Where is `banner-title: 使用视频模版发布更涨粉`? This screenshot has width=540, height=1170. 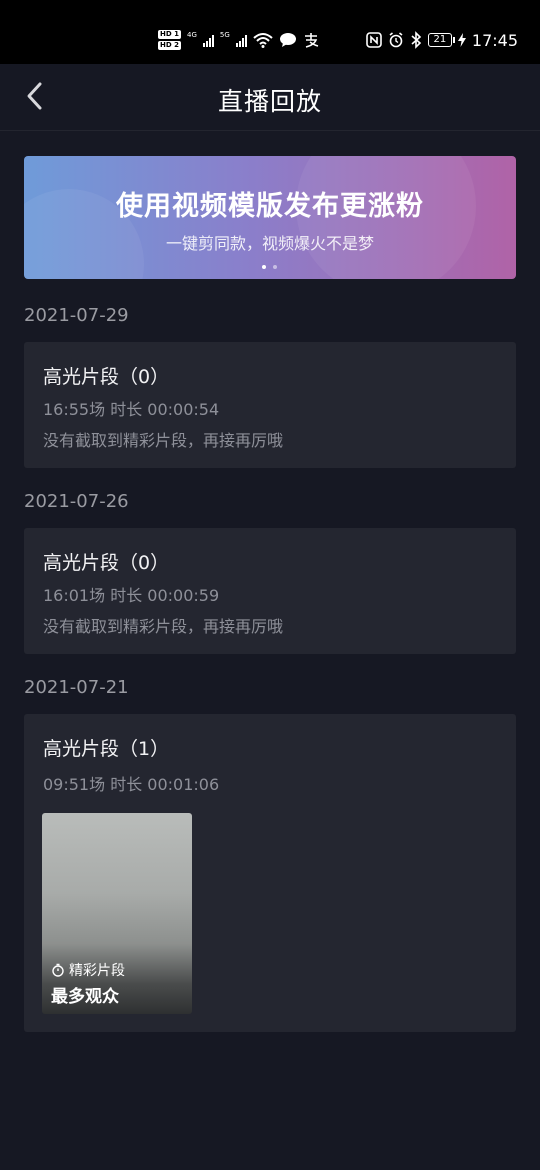
banner-title: 使用视频模版发布更涨粉 is located at coordinates (270, 206).